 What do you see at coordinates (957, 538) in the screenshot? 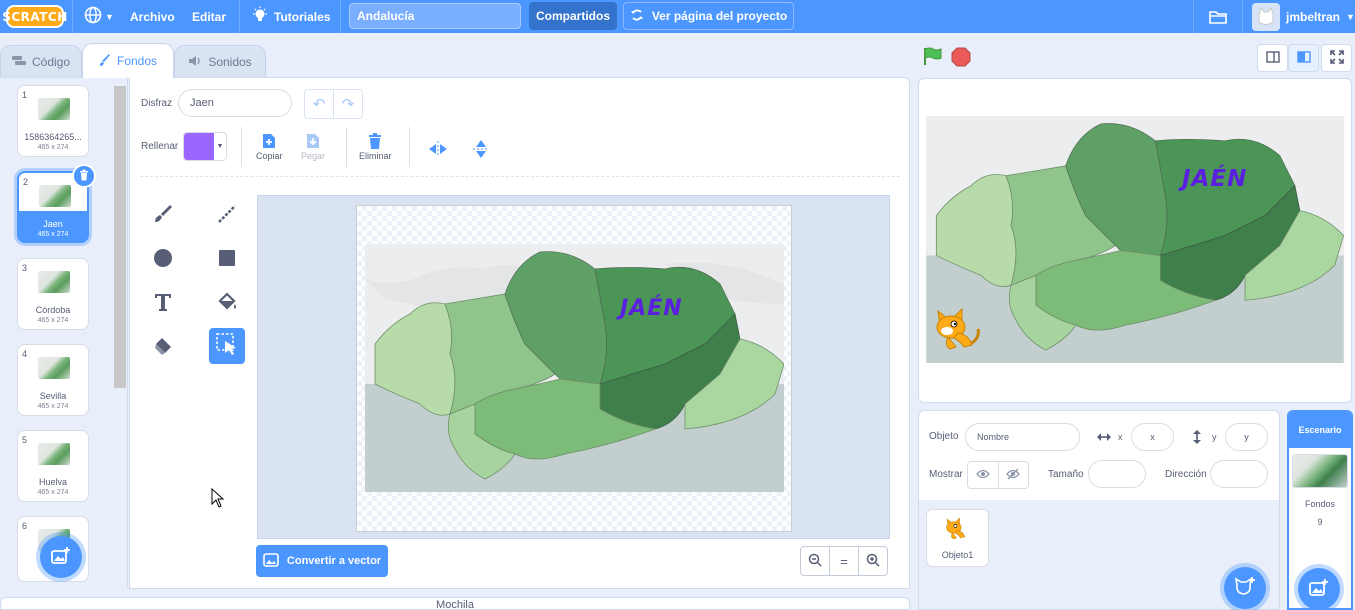
I see `sprite-tile: Objeto1` at bounding box center [957, 538].